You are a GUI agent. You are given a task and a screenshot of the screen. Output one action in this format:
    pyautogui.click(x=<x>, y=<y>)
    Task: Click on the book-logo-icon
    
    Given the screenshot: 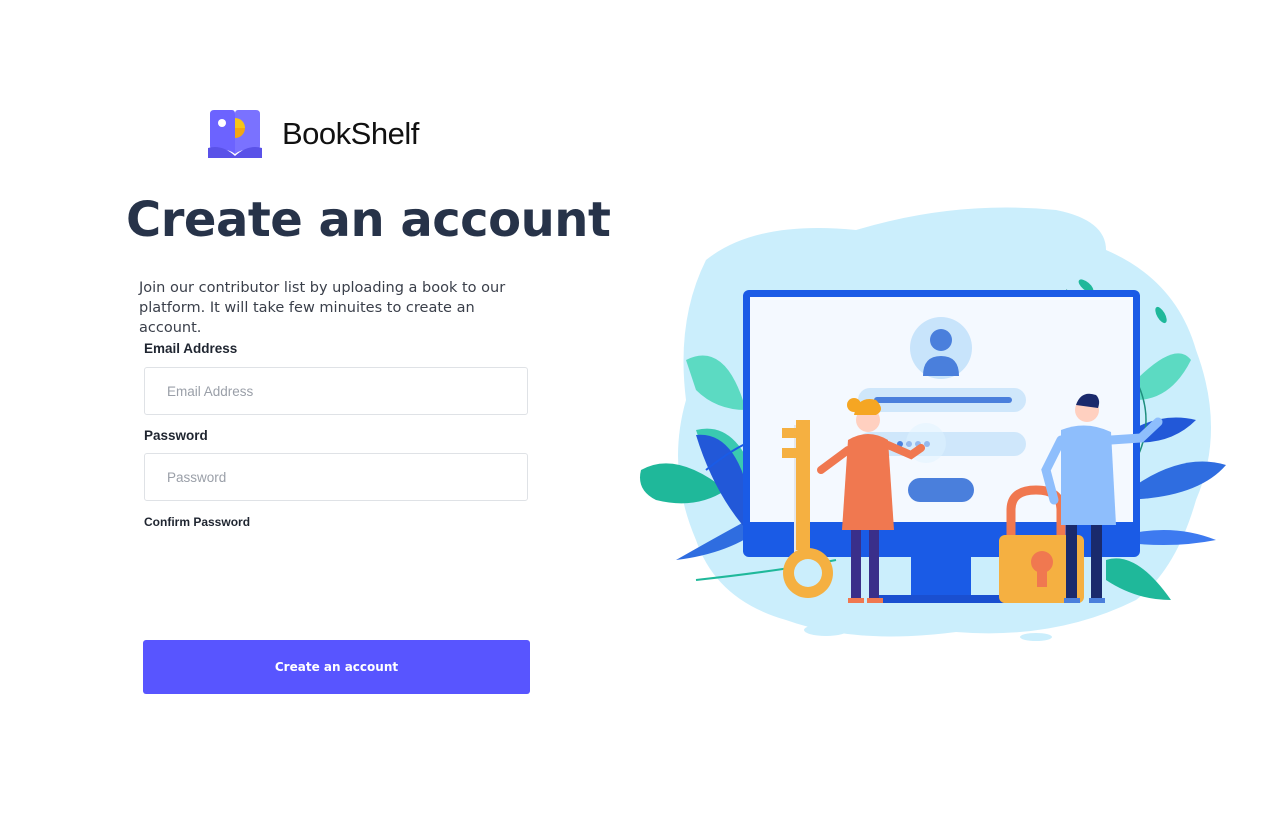 What is the action you would take?
    pyautogui.click(x=235, y=134)
    